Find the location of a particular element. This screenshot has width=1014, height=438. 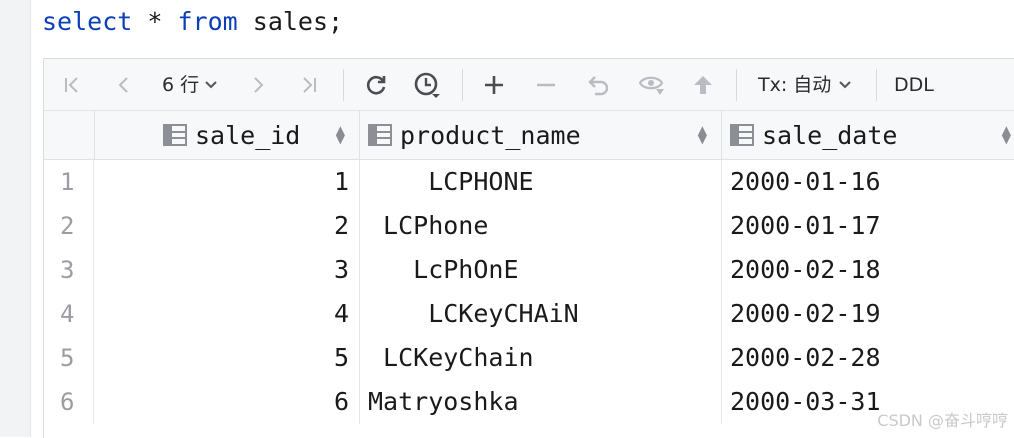

cell-product-name: LCPHONE is located at coordinates (541, 182).